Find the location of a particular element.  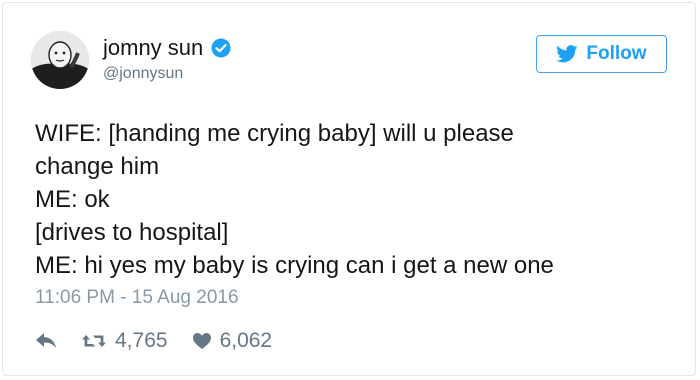

follow-button: Follow is located at coordinates (601, 54).